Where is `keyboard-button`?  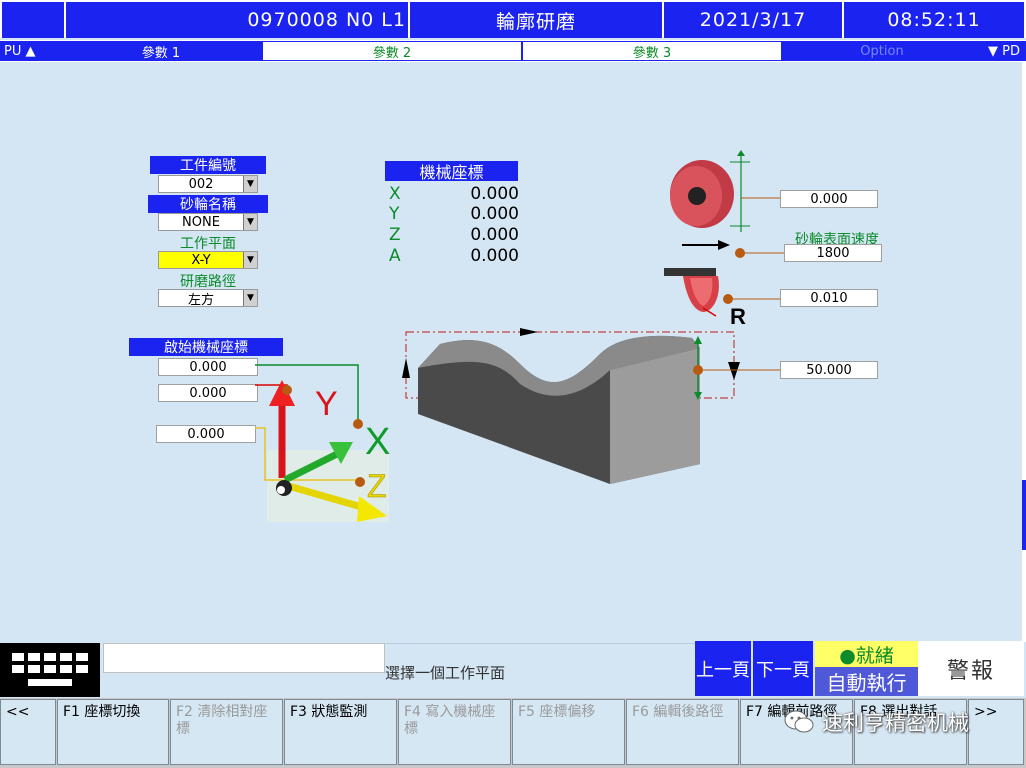 keyboard-button is located at coordinates (50, 670).